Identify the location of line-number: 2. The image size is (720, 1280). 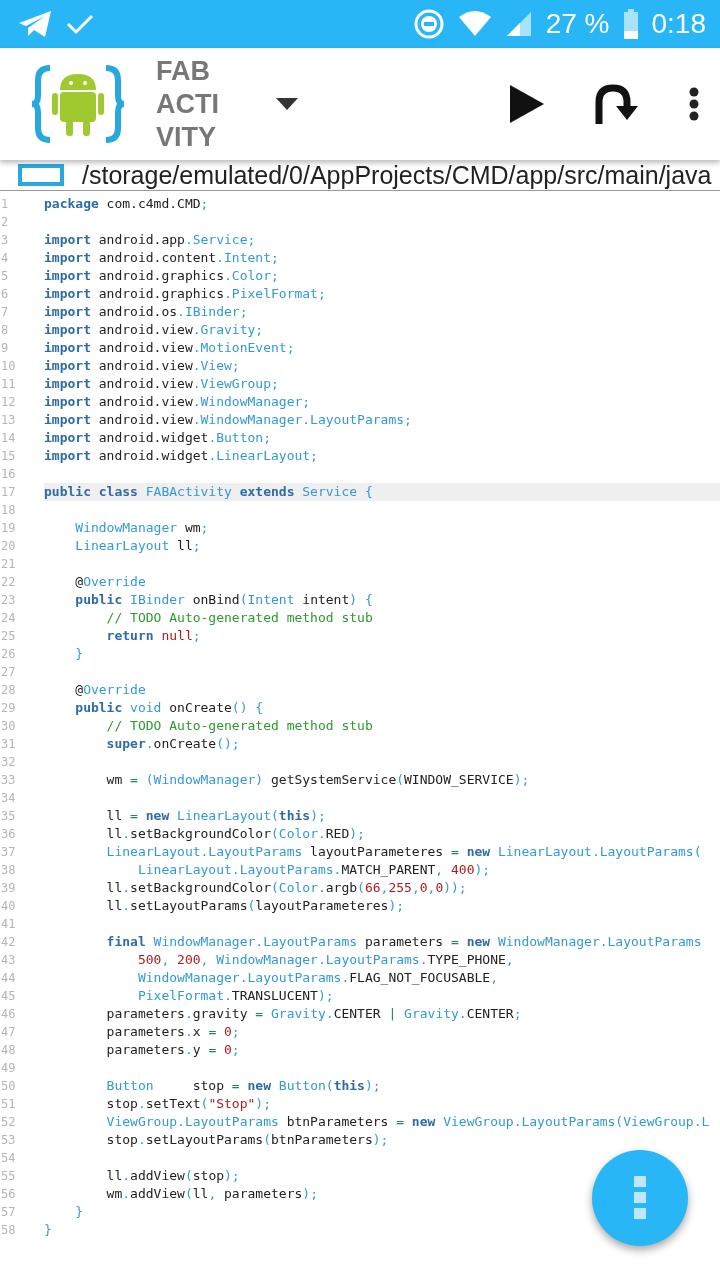
(5, 222).